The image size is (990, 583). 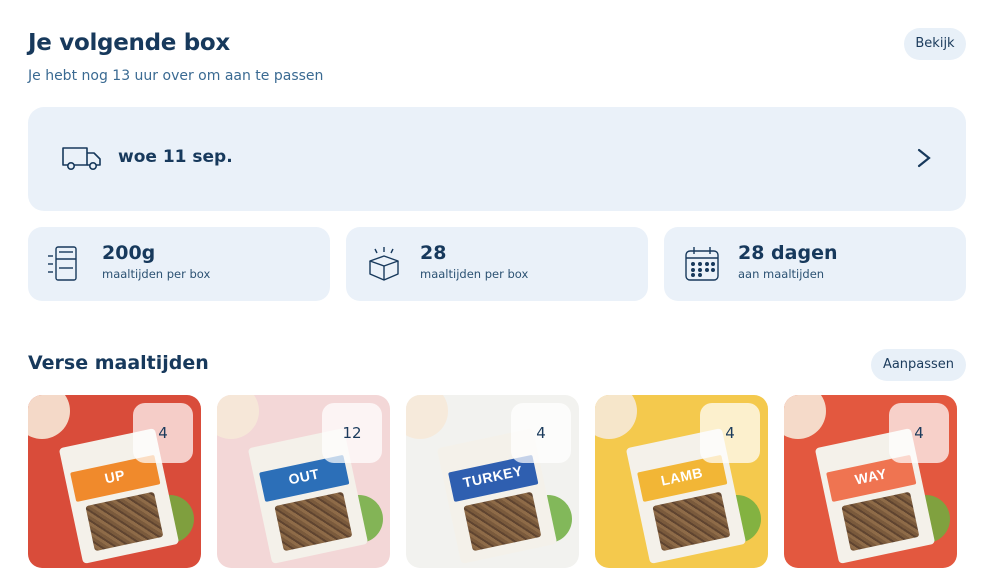 What do you see at coordinates (352, 433) in the screenshot?
I see `quantity-badge: 12` at bounding box center [352, 433].